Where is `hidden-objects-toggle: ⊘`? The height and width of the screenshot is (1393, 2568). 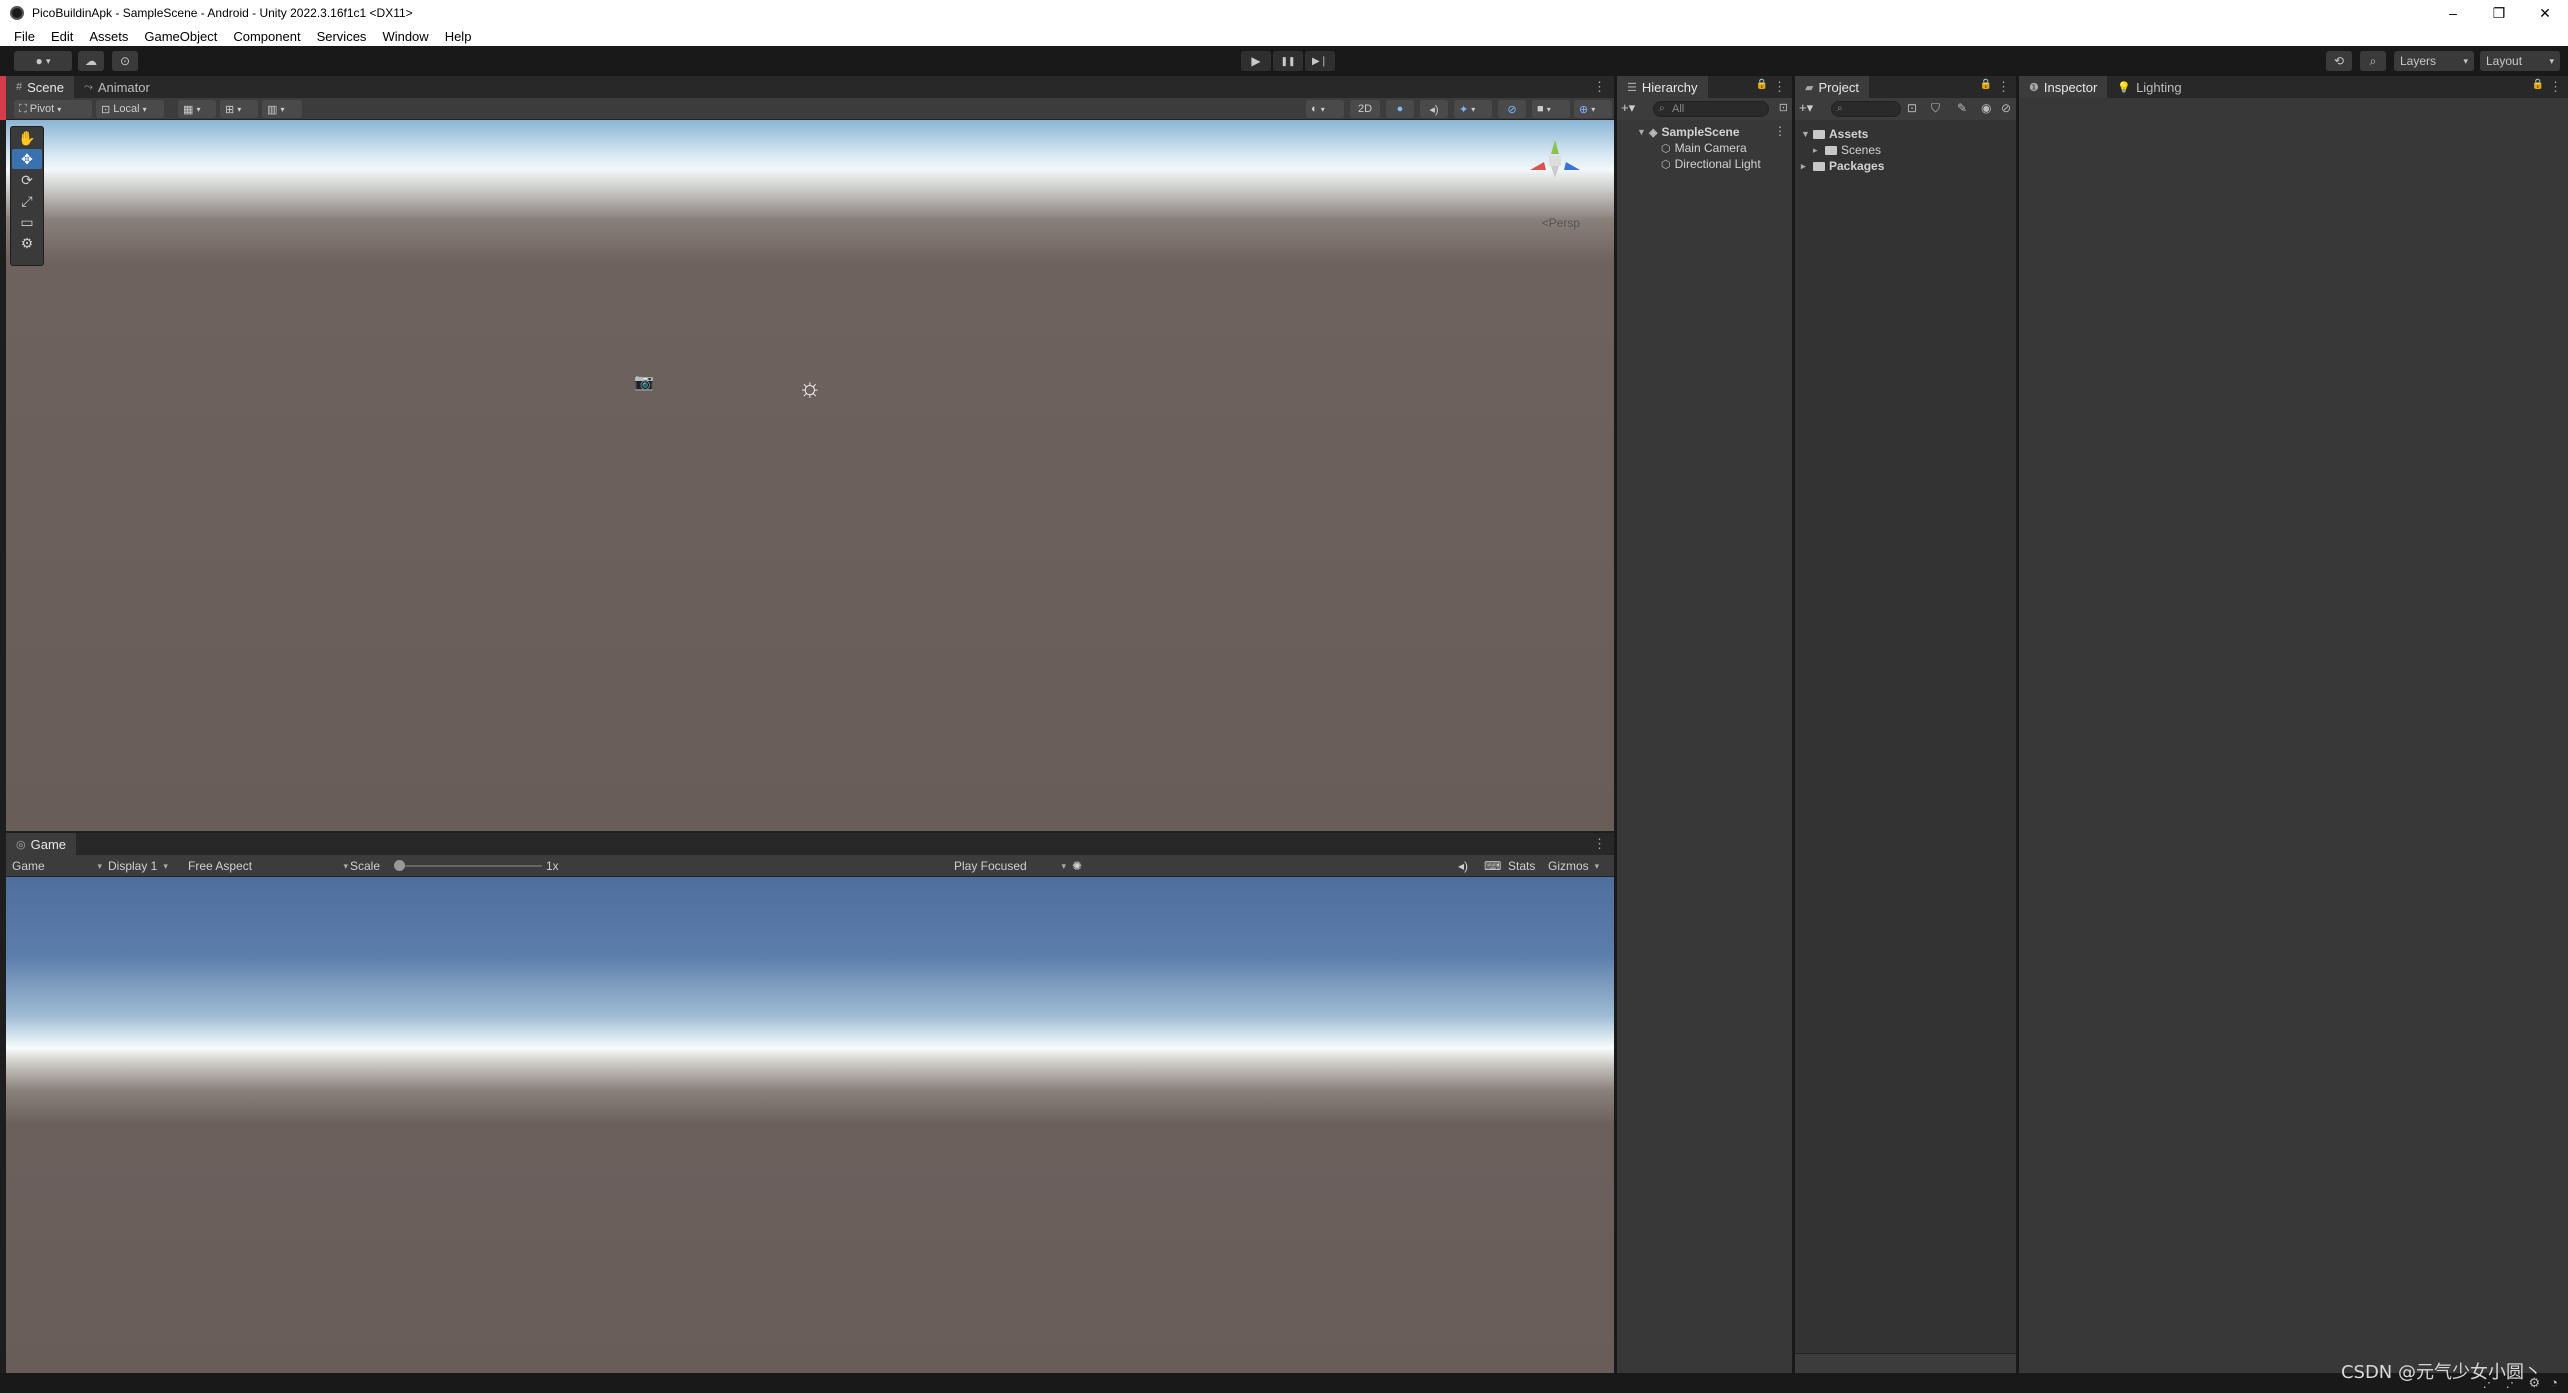 hidden-objects-toggle: ⊘ is located at coordinates (1512, 109).